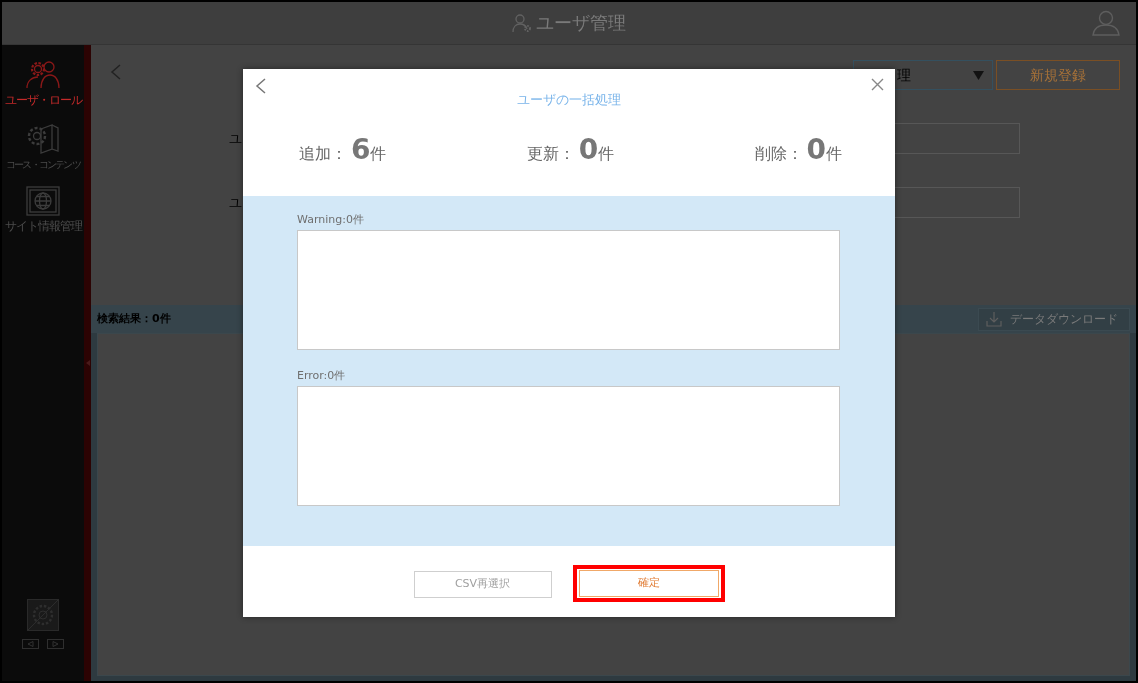 This screenshot has height=683, width=1138. What do you see at coordinates (43, 138) in the screenshot?
I see `gear-book-icon` at bounding box center [43, 138].